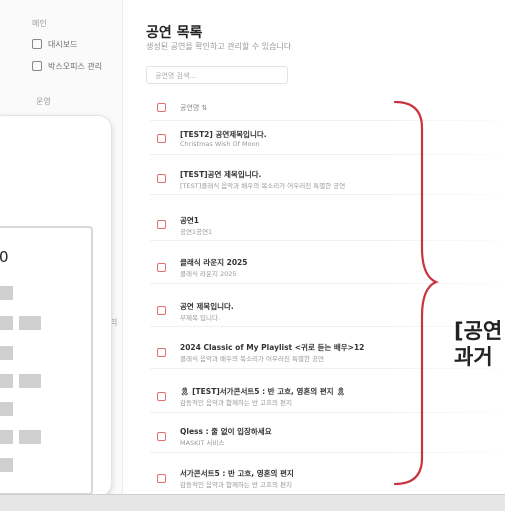 Image resolution: width=505 pixels, height=511 pixels. Describe the element at coordinates (263, 391) in the screenshot. I see `row-title: 🎗 [TEST]서가콘서트5 : 반 고흐, 영혼의 편지 🎗` at that location.